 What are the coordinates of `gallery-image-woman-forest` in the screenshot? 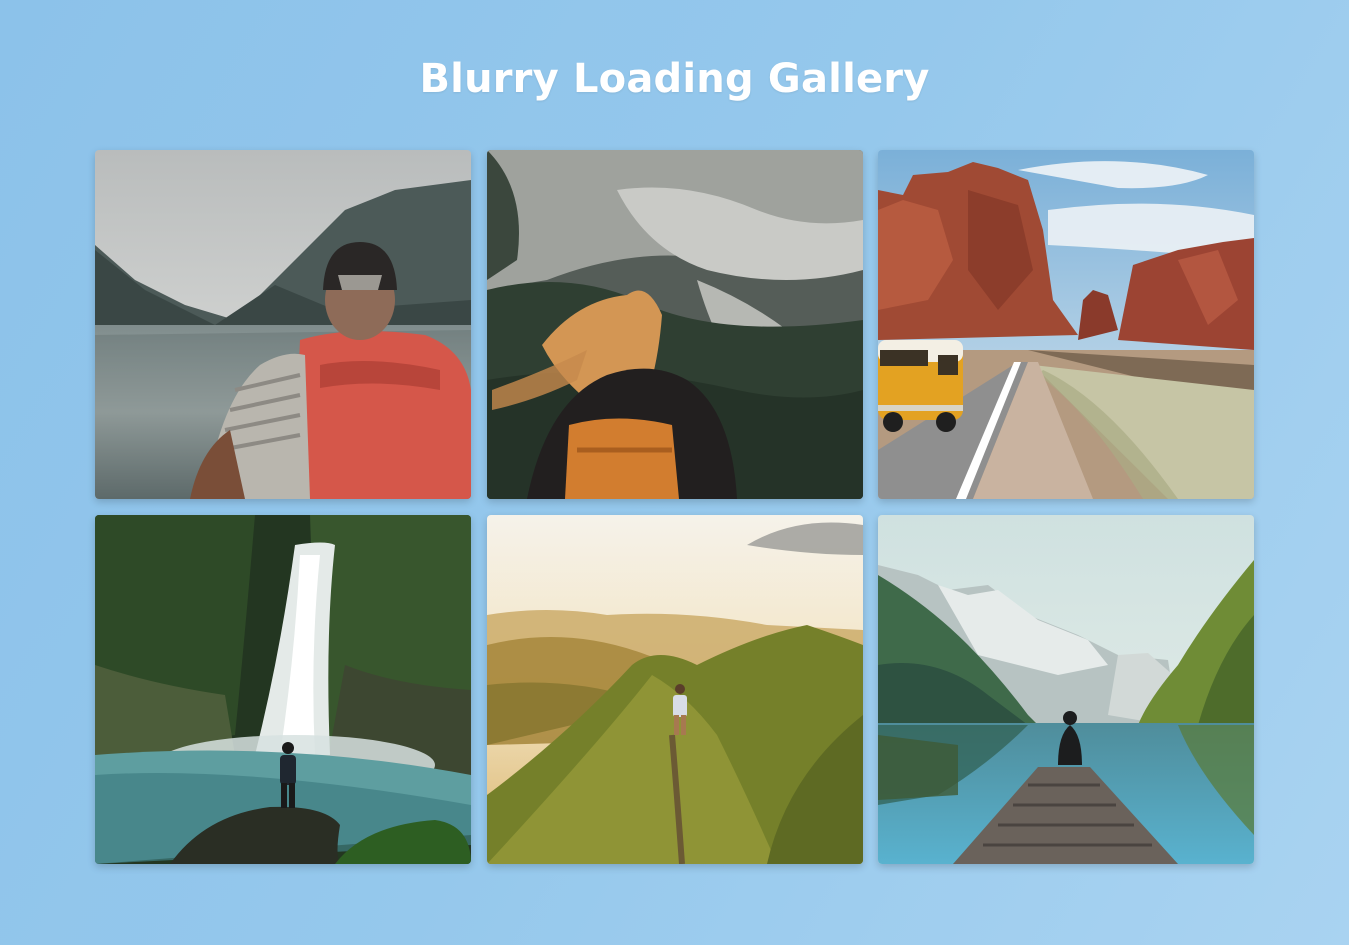 It's located at (674, 324).